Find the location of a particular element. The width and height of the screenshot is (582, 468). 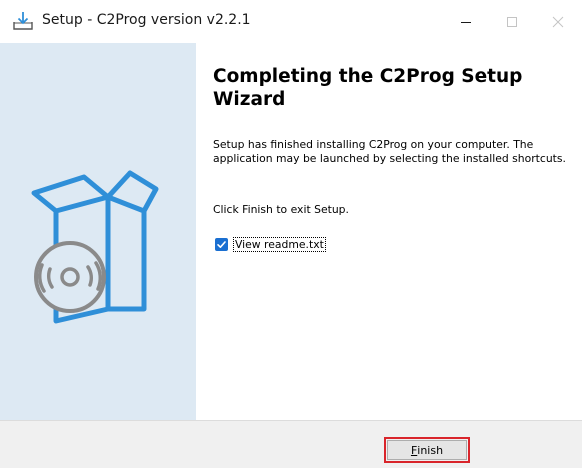

minimize-button is located at coordinates (466, 21).